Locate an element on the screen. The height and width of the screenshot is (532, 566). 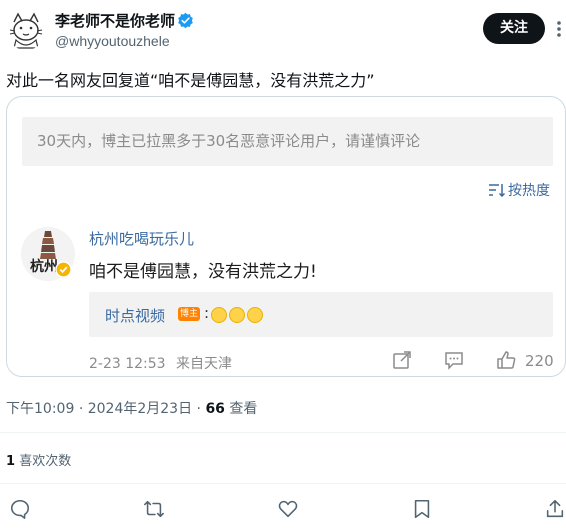
comment-text: 咱不是傅园慧，没有洪荒之力! is located at coordinates (203, 272).